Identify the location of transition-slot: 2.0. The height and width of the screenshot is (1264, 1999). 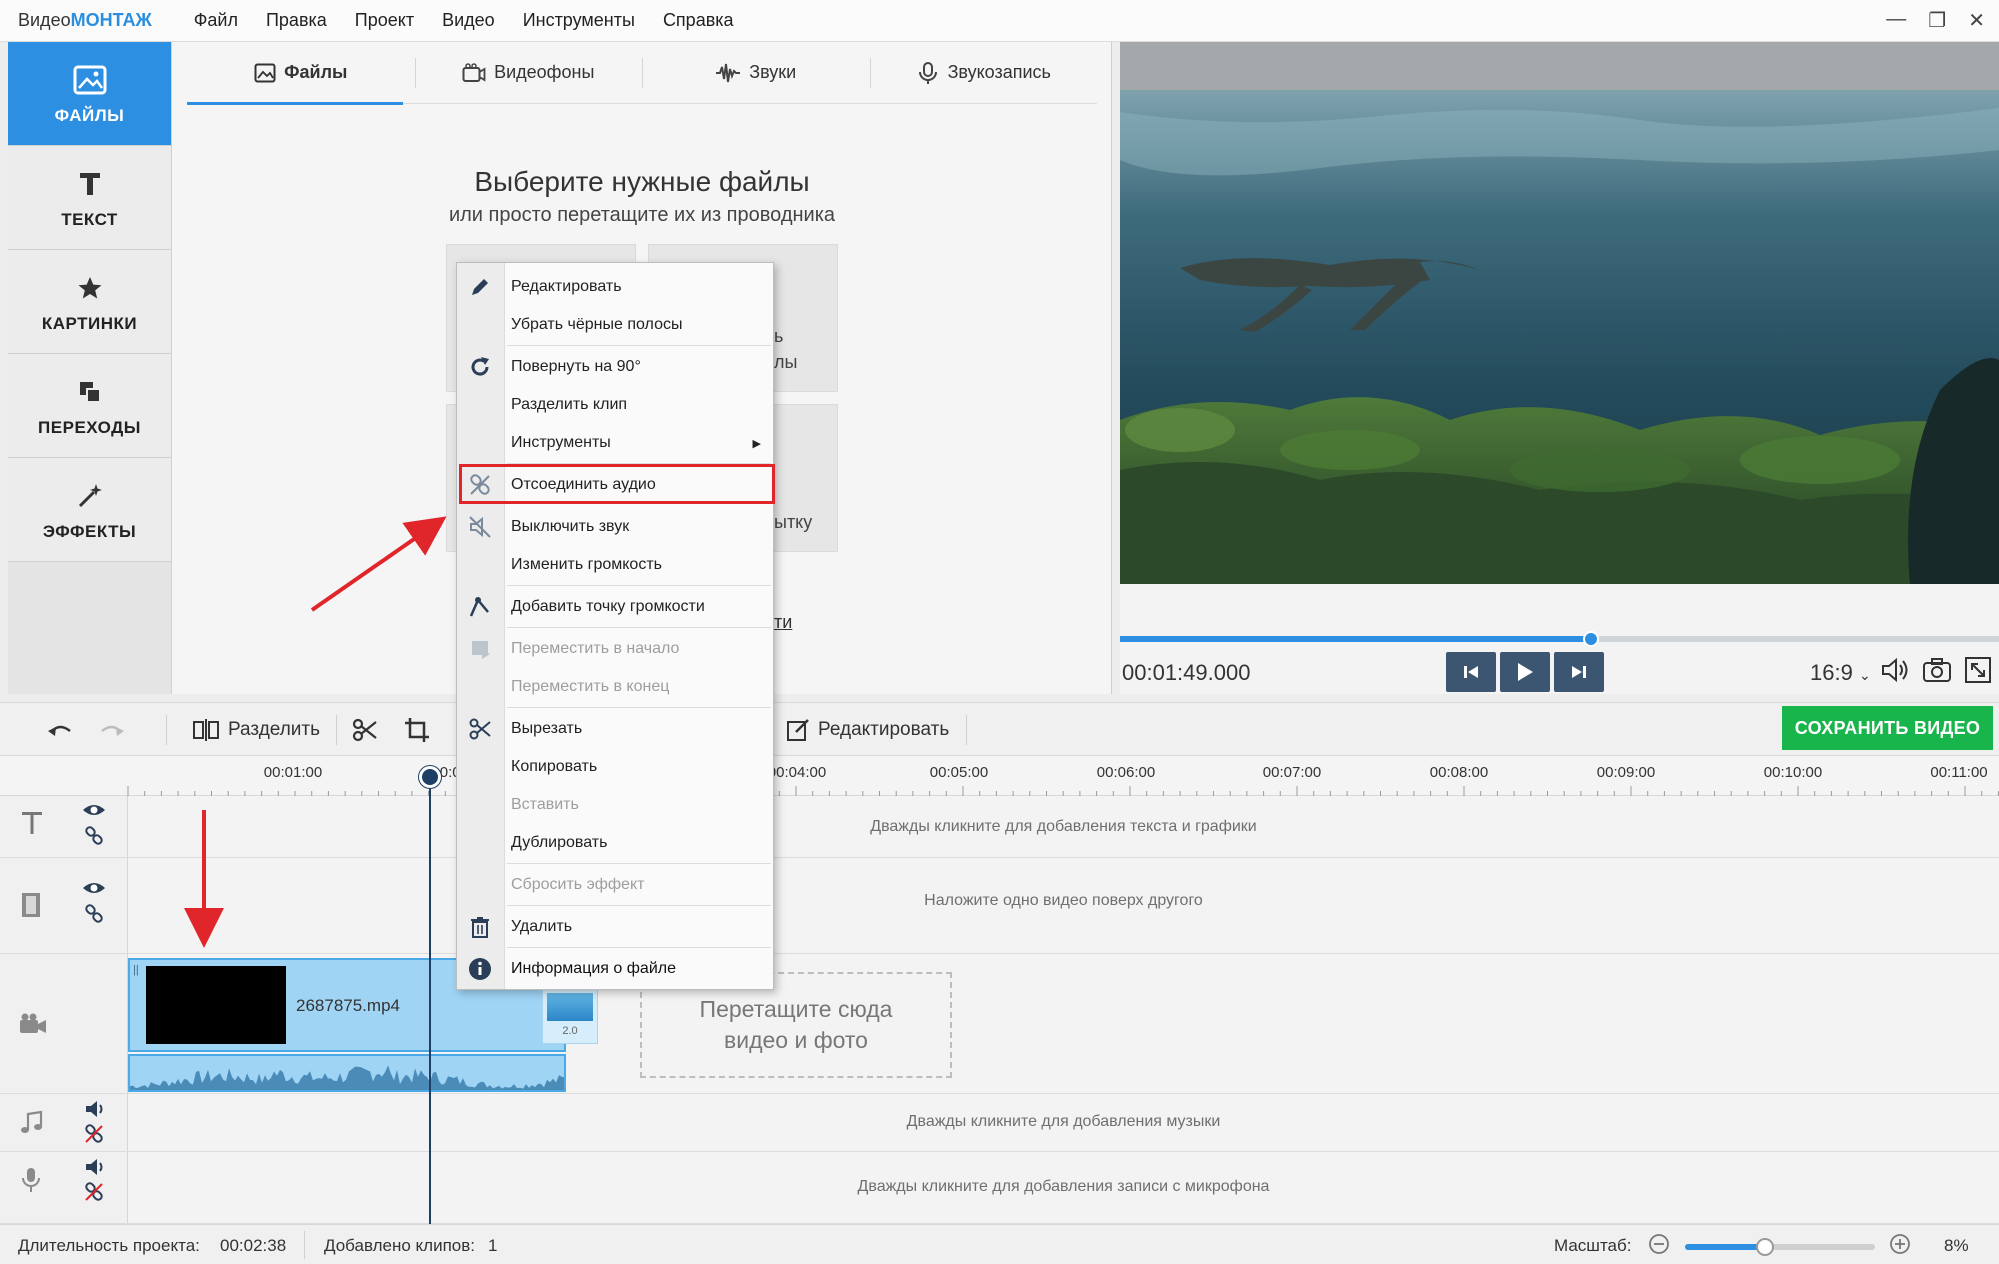
(570, 1016).